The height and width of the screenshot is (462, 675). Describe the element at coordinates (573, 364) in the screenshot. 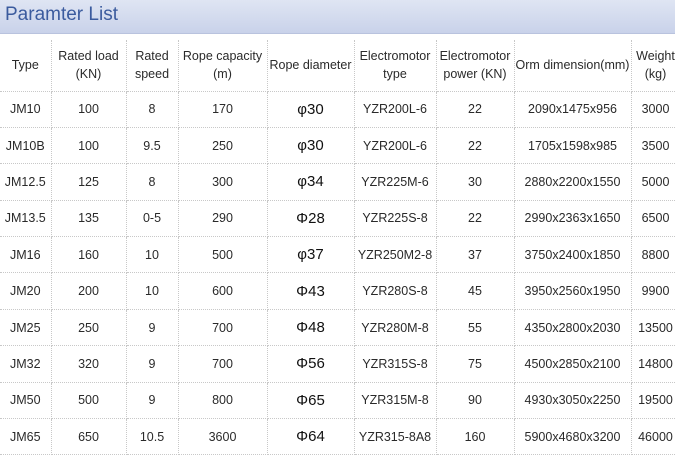

I see `table-cell: 4500x2850x2100` at that location.